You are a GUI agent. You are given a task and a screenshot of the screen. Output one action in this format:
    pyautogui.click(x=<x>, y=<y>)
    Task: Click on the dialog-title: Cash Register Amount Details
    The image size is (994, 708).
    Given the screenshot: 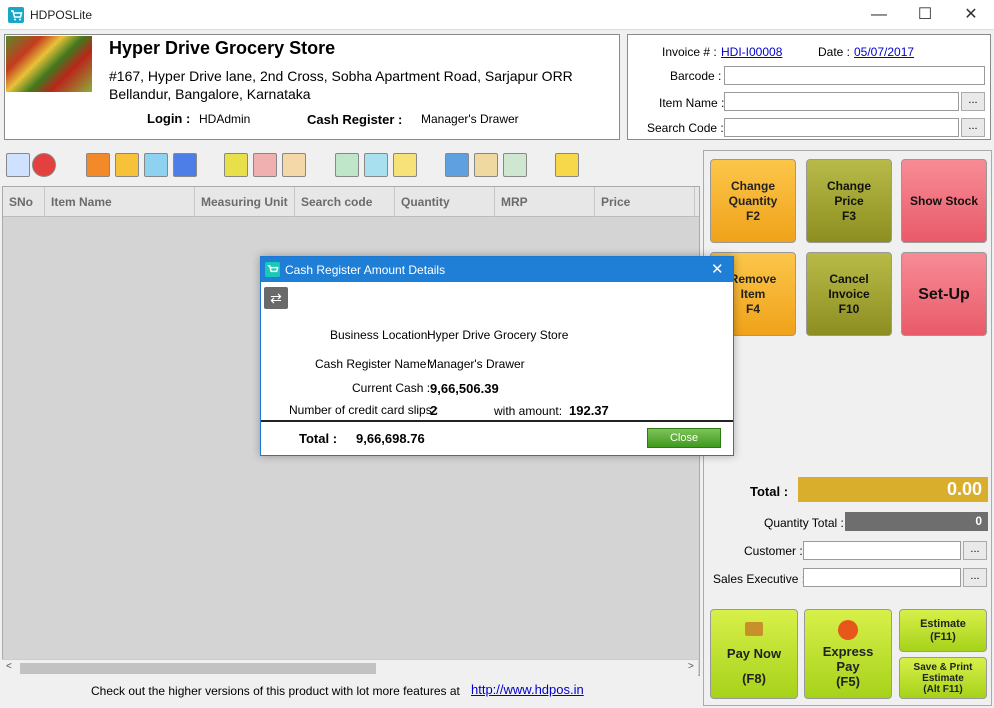 What is the action you would take?
    pyautogui.click(x=365, y=270)
    